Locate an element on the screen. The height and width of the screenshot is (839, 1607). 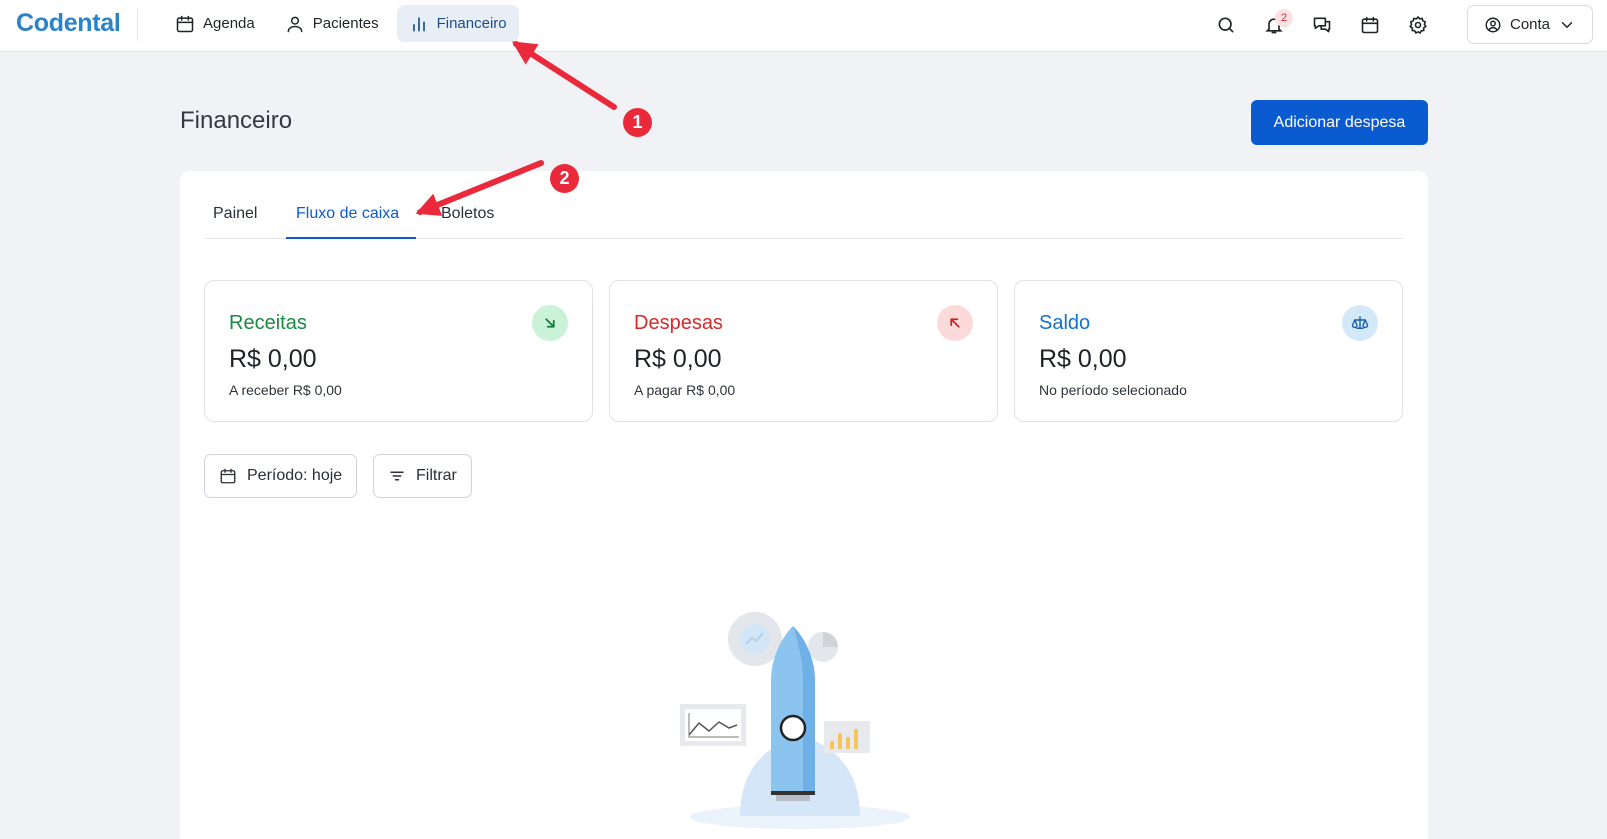
settings-button is located at coordinates (1418, 25).